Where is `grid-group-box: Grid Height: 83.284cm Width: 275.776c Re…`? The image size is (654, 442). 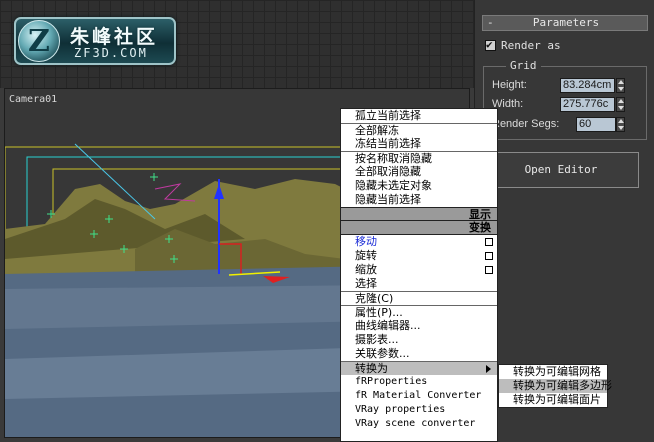
grid-group-box: Grid Height: 83.284cm Width: 275.776c Re… is located at coordinates (565, 99).